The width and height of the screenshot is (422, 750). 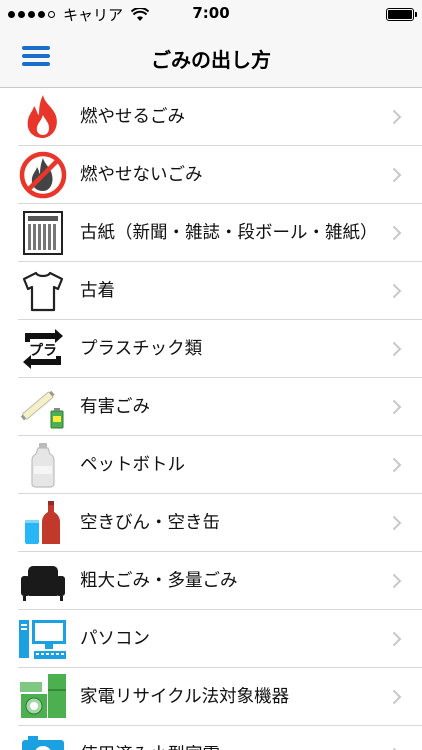 I want to click on list-item-label: 燃やせるごみ, so click(x=132, y=117).